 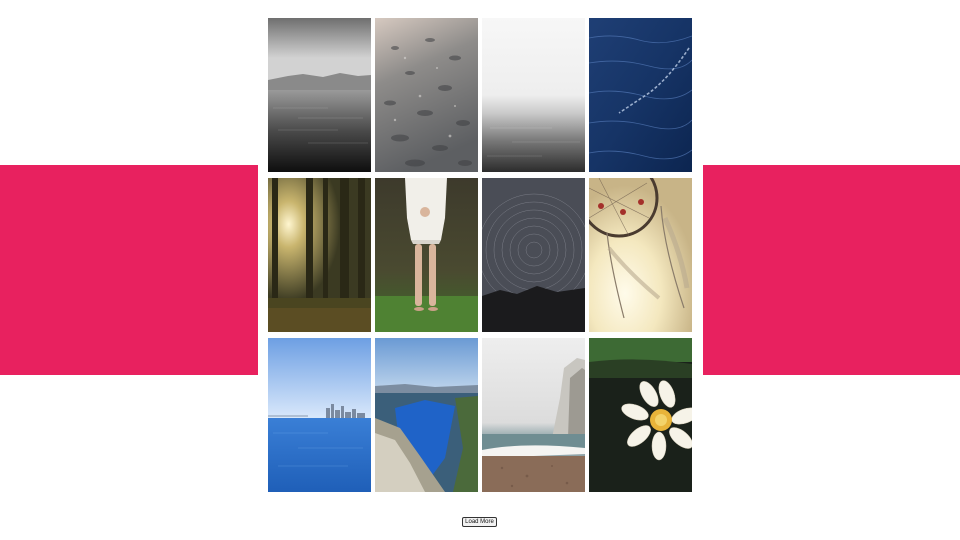 I want to click on misty-sea-image, so click(x=319, y=95).